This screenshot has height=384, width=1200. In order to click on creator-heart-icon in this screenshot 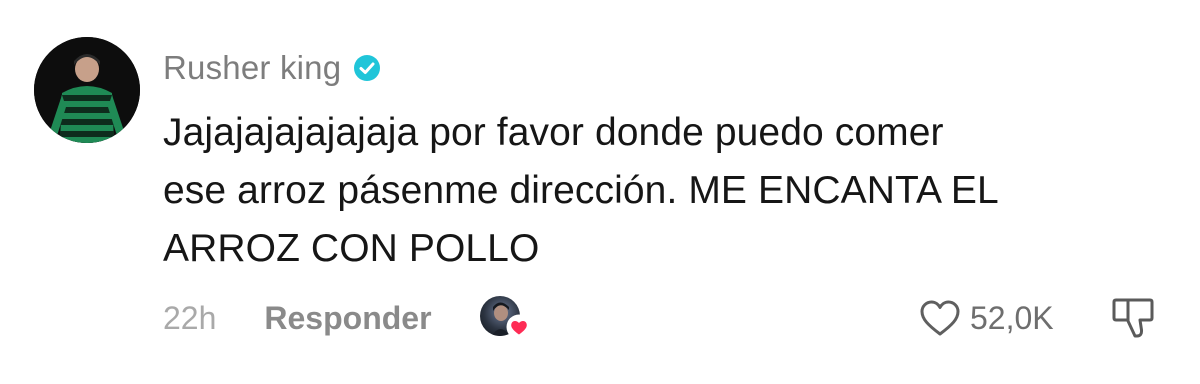, I will do `click(519, 327)`.